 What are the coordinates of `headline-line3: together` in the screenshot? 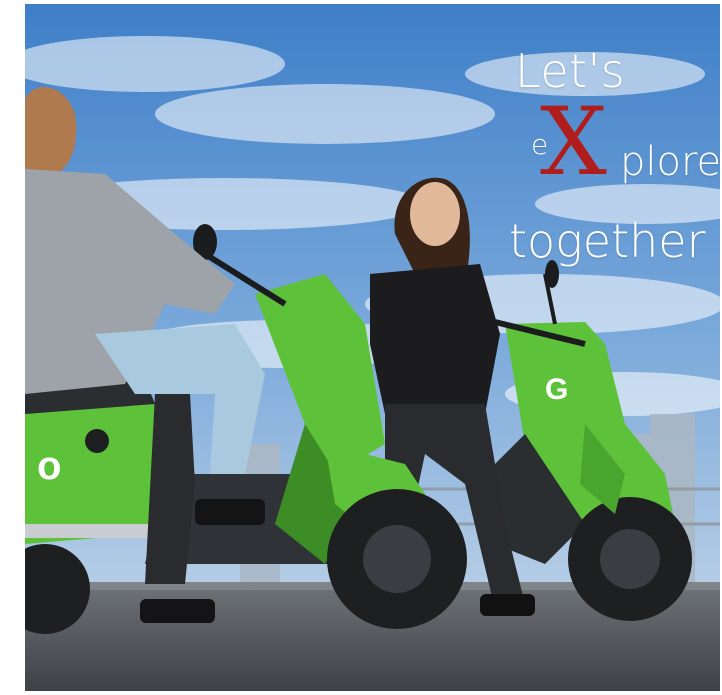 It's located at (607, 241).